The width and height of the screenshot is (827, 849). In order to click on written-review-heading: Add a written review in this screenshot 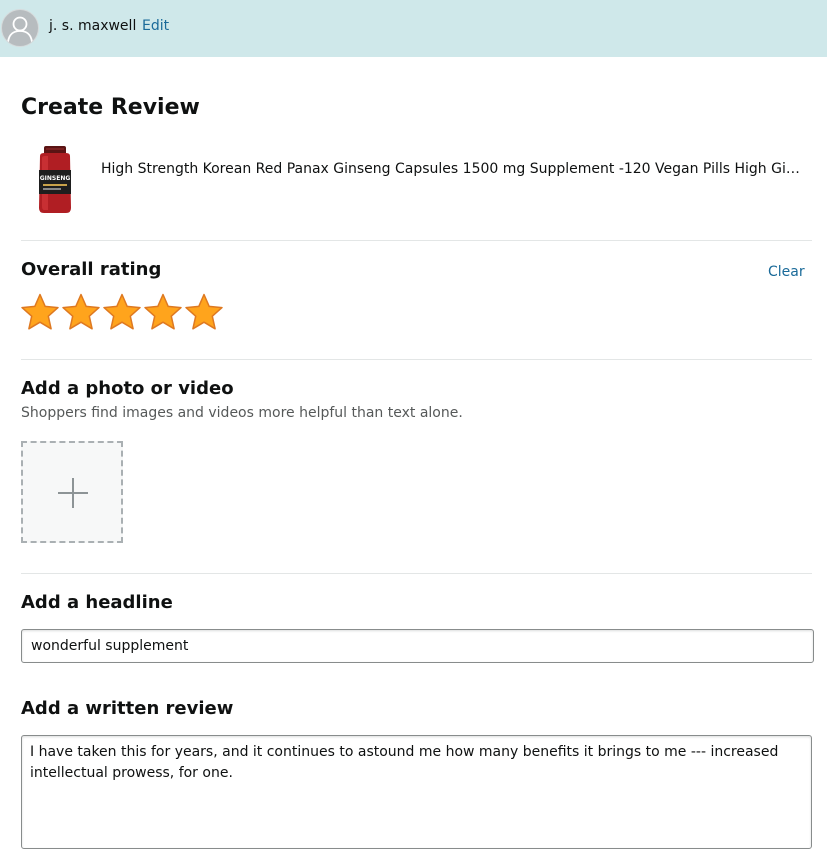, I will do `click(127, 708)`.